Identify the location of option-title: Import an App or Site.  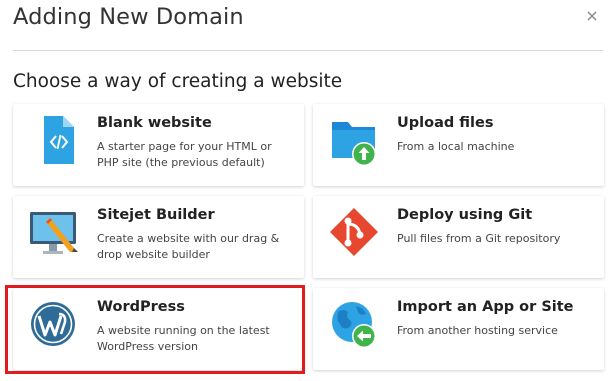
(485, 307).